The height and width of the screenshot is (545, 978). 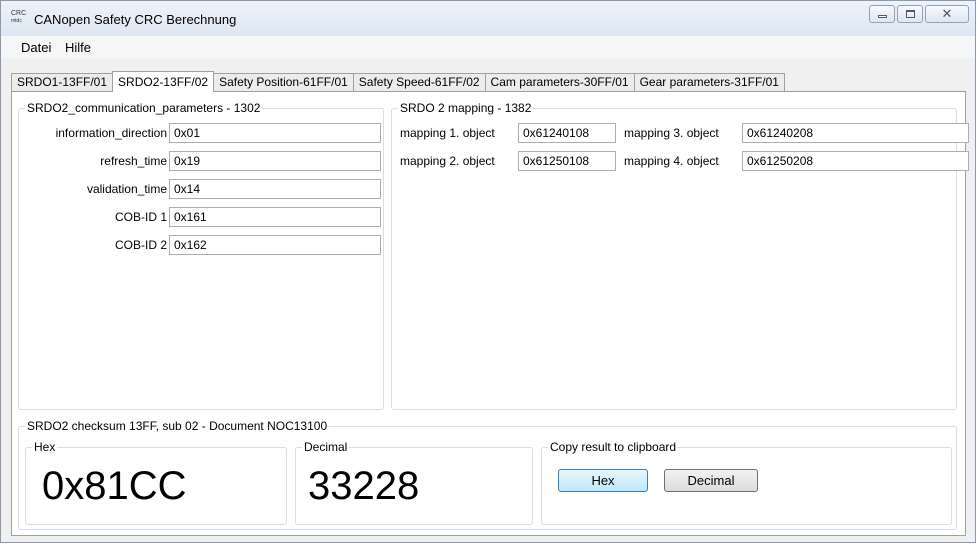 I want to click on mapping-3-label: mapping 3. object, so click(x=671, y=133).